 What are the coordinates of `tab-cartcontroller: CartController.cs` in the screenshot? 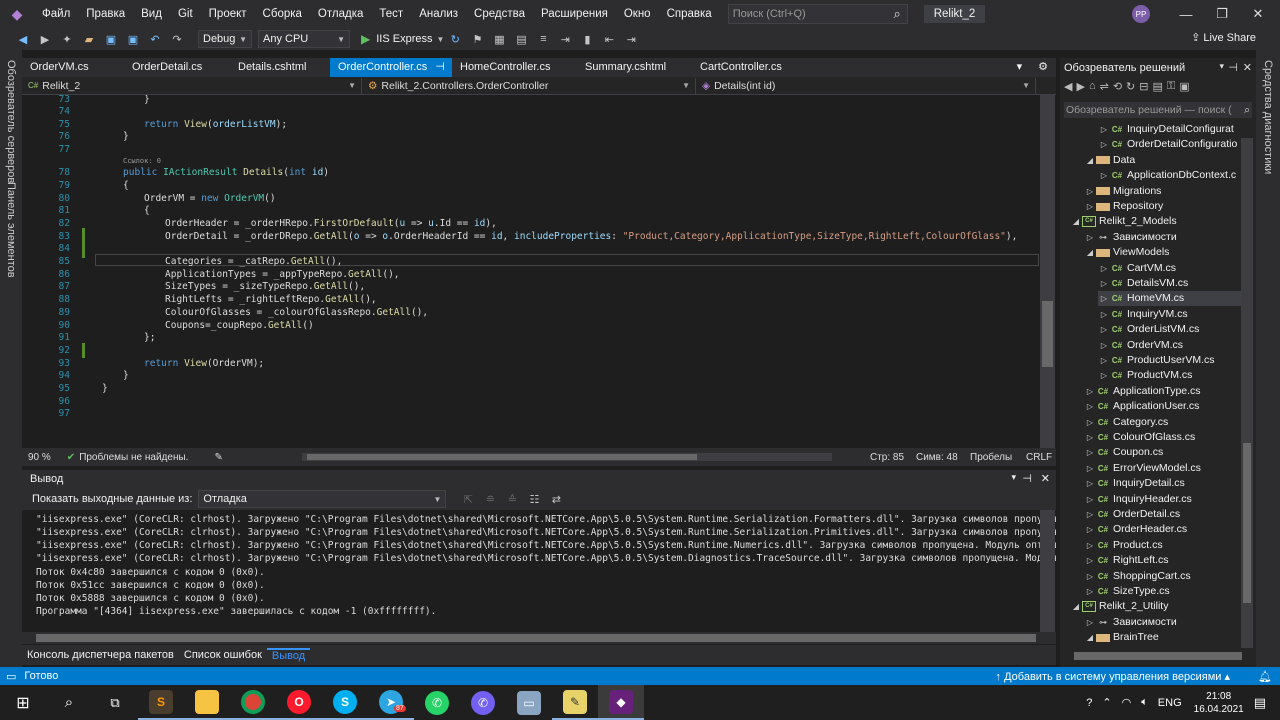 It's located at (752, 67).